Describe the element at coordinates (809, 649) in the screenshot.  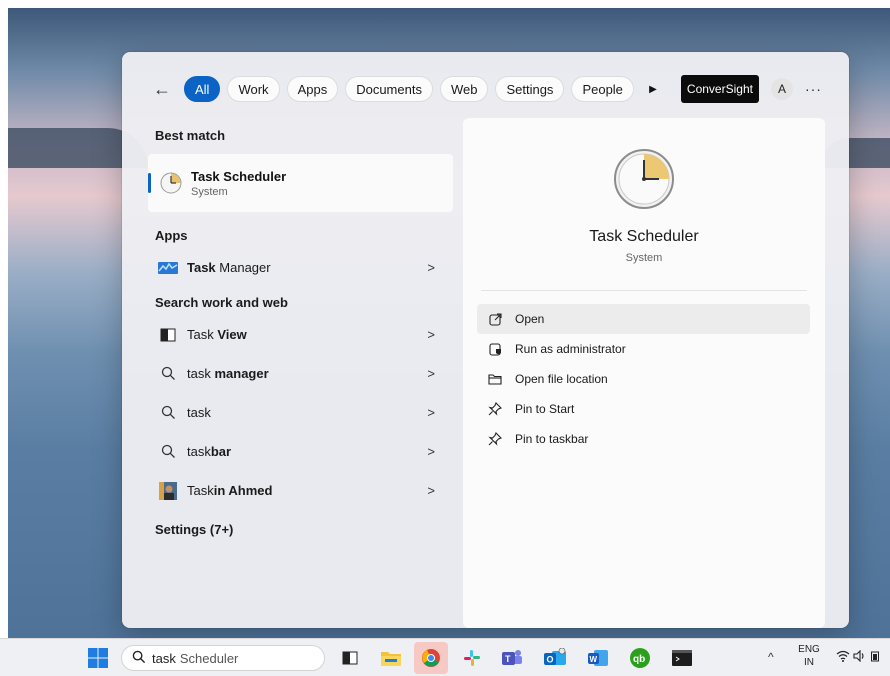
I see `language-code: ENG` at that location.